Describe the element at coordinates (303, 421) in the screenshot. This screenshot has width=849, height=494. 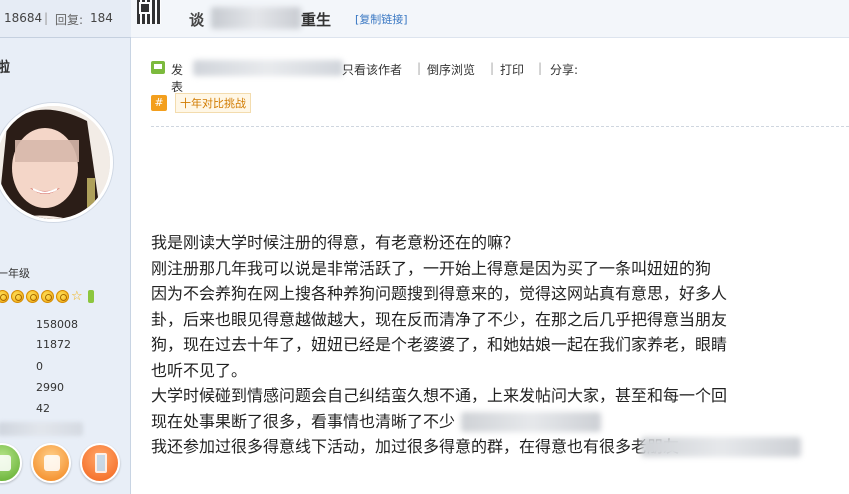
I see `post-line-text: 现在处事果断了很多，看事情也清晰了不少` at that location.